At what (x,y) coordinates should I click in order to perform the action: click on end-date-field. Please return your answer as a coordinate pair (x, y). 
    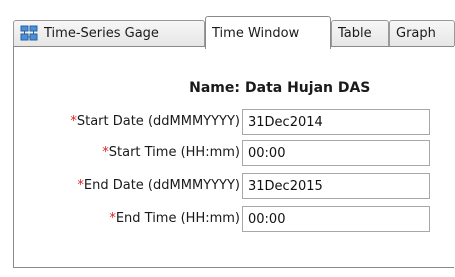
    Looking at the image, I should click on (336, 186).